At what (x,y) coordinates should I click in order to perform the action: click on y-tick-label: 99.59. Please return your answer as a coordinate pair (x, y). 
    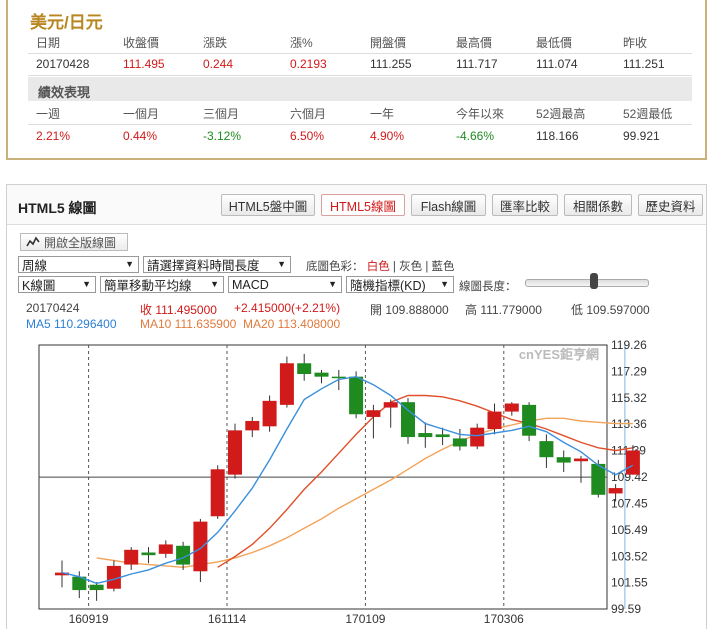
    Looking at the image, I should click on (626, 609).